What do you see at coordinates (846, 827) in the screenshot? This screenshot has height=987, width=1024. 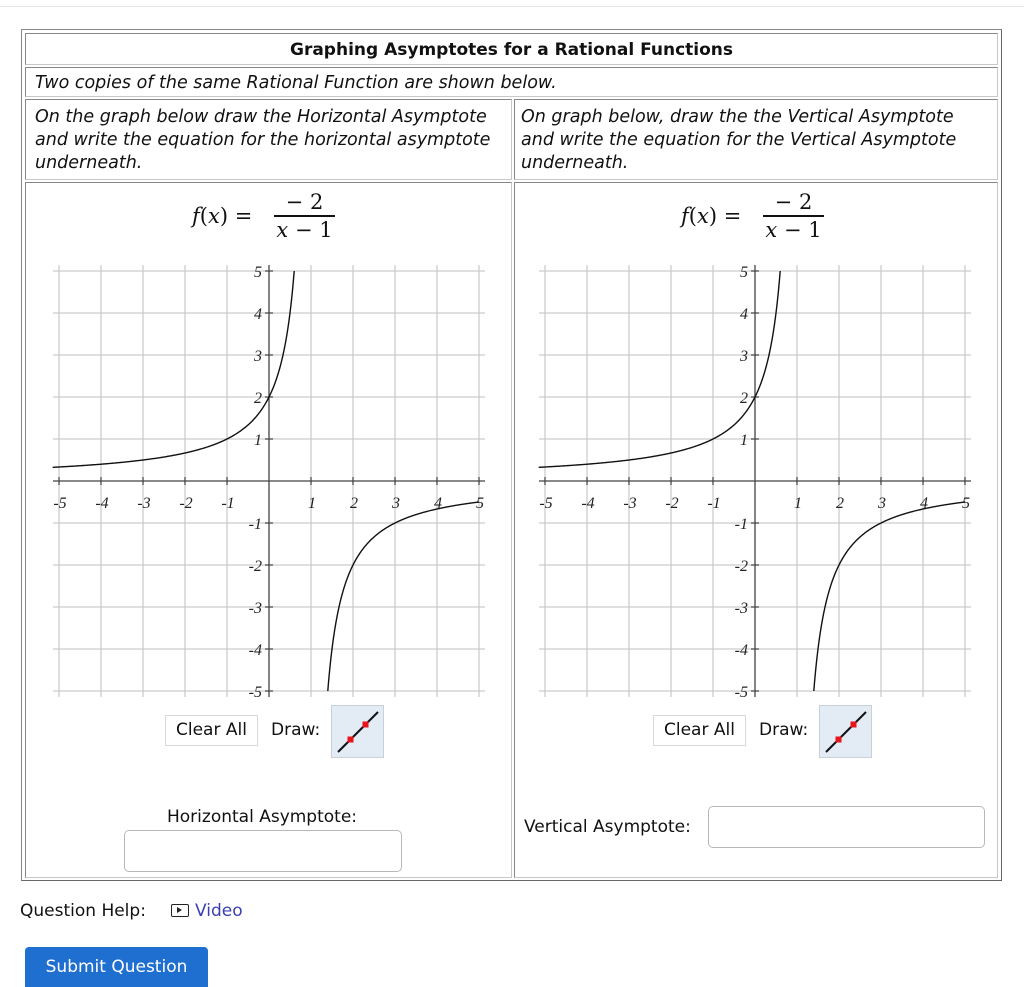 I see `vertical-asymptote-input` at bounding box center [846, 827].